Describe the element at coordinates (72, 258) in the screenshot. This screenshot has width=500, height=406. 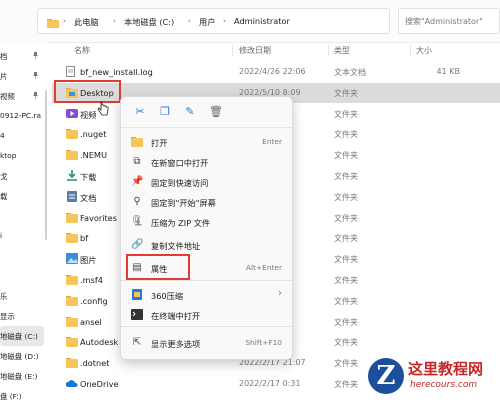
I see `picture-icon` at that location.